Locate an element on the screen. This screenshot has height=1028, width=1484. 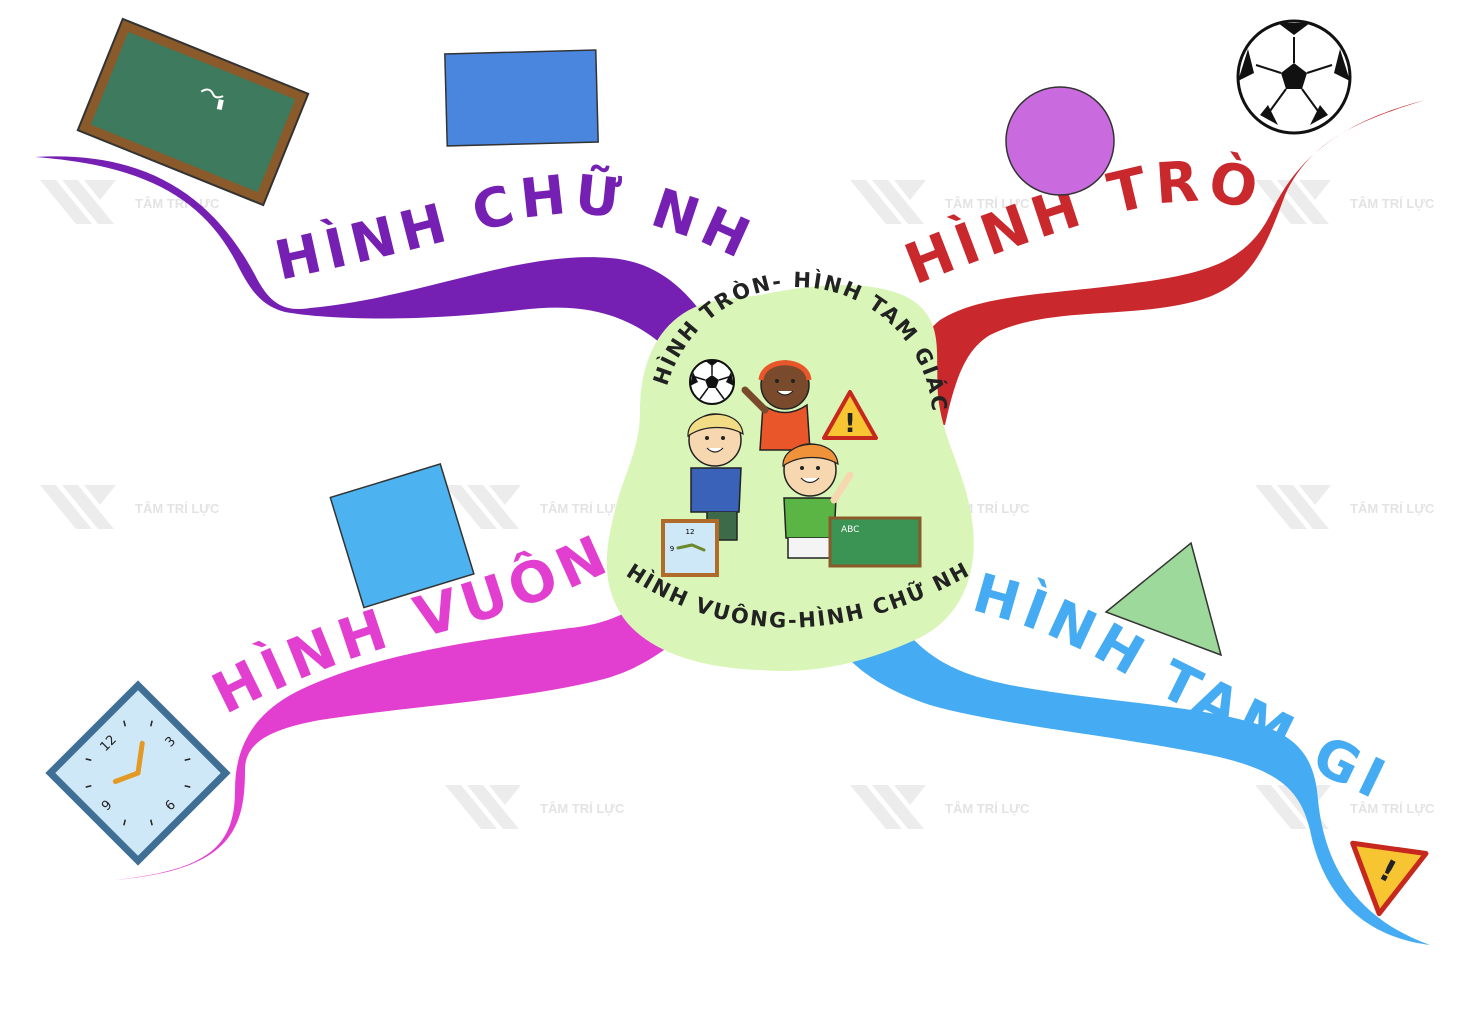
soccer-ball-icon is located at coordinates (1294, 77).